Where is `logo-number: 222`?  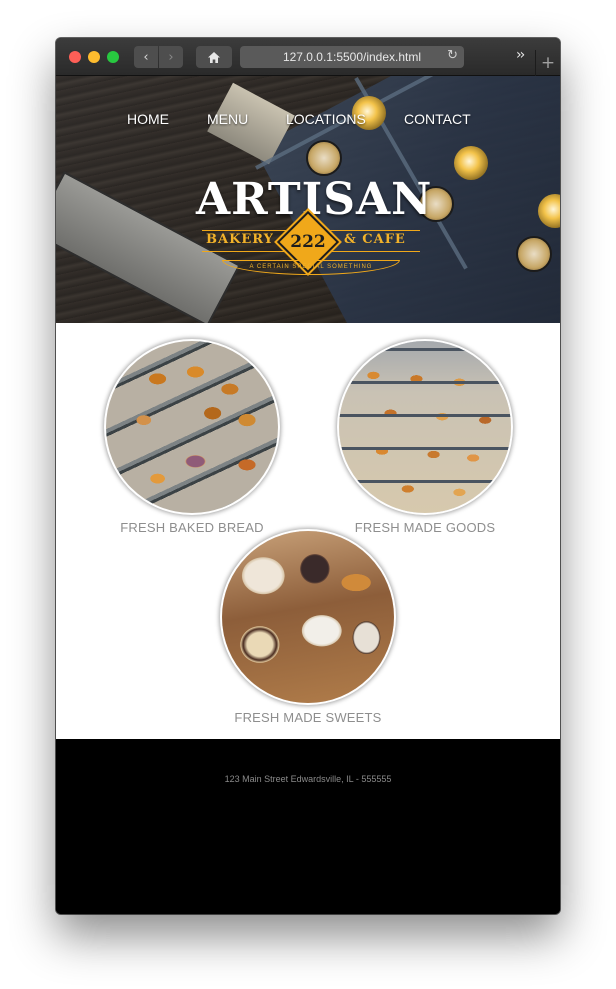
logo-number: 222 is located at coordinates (308, 242).